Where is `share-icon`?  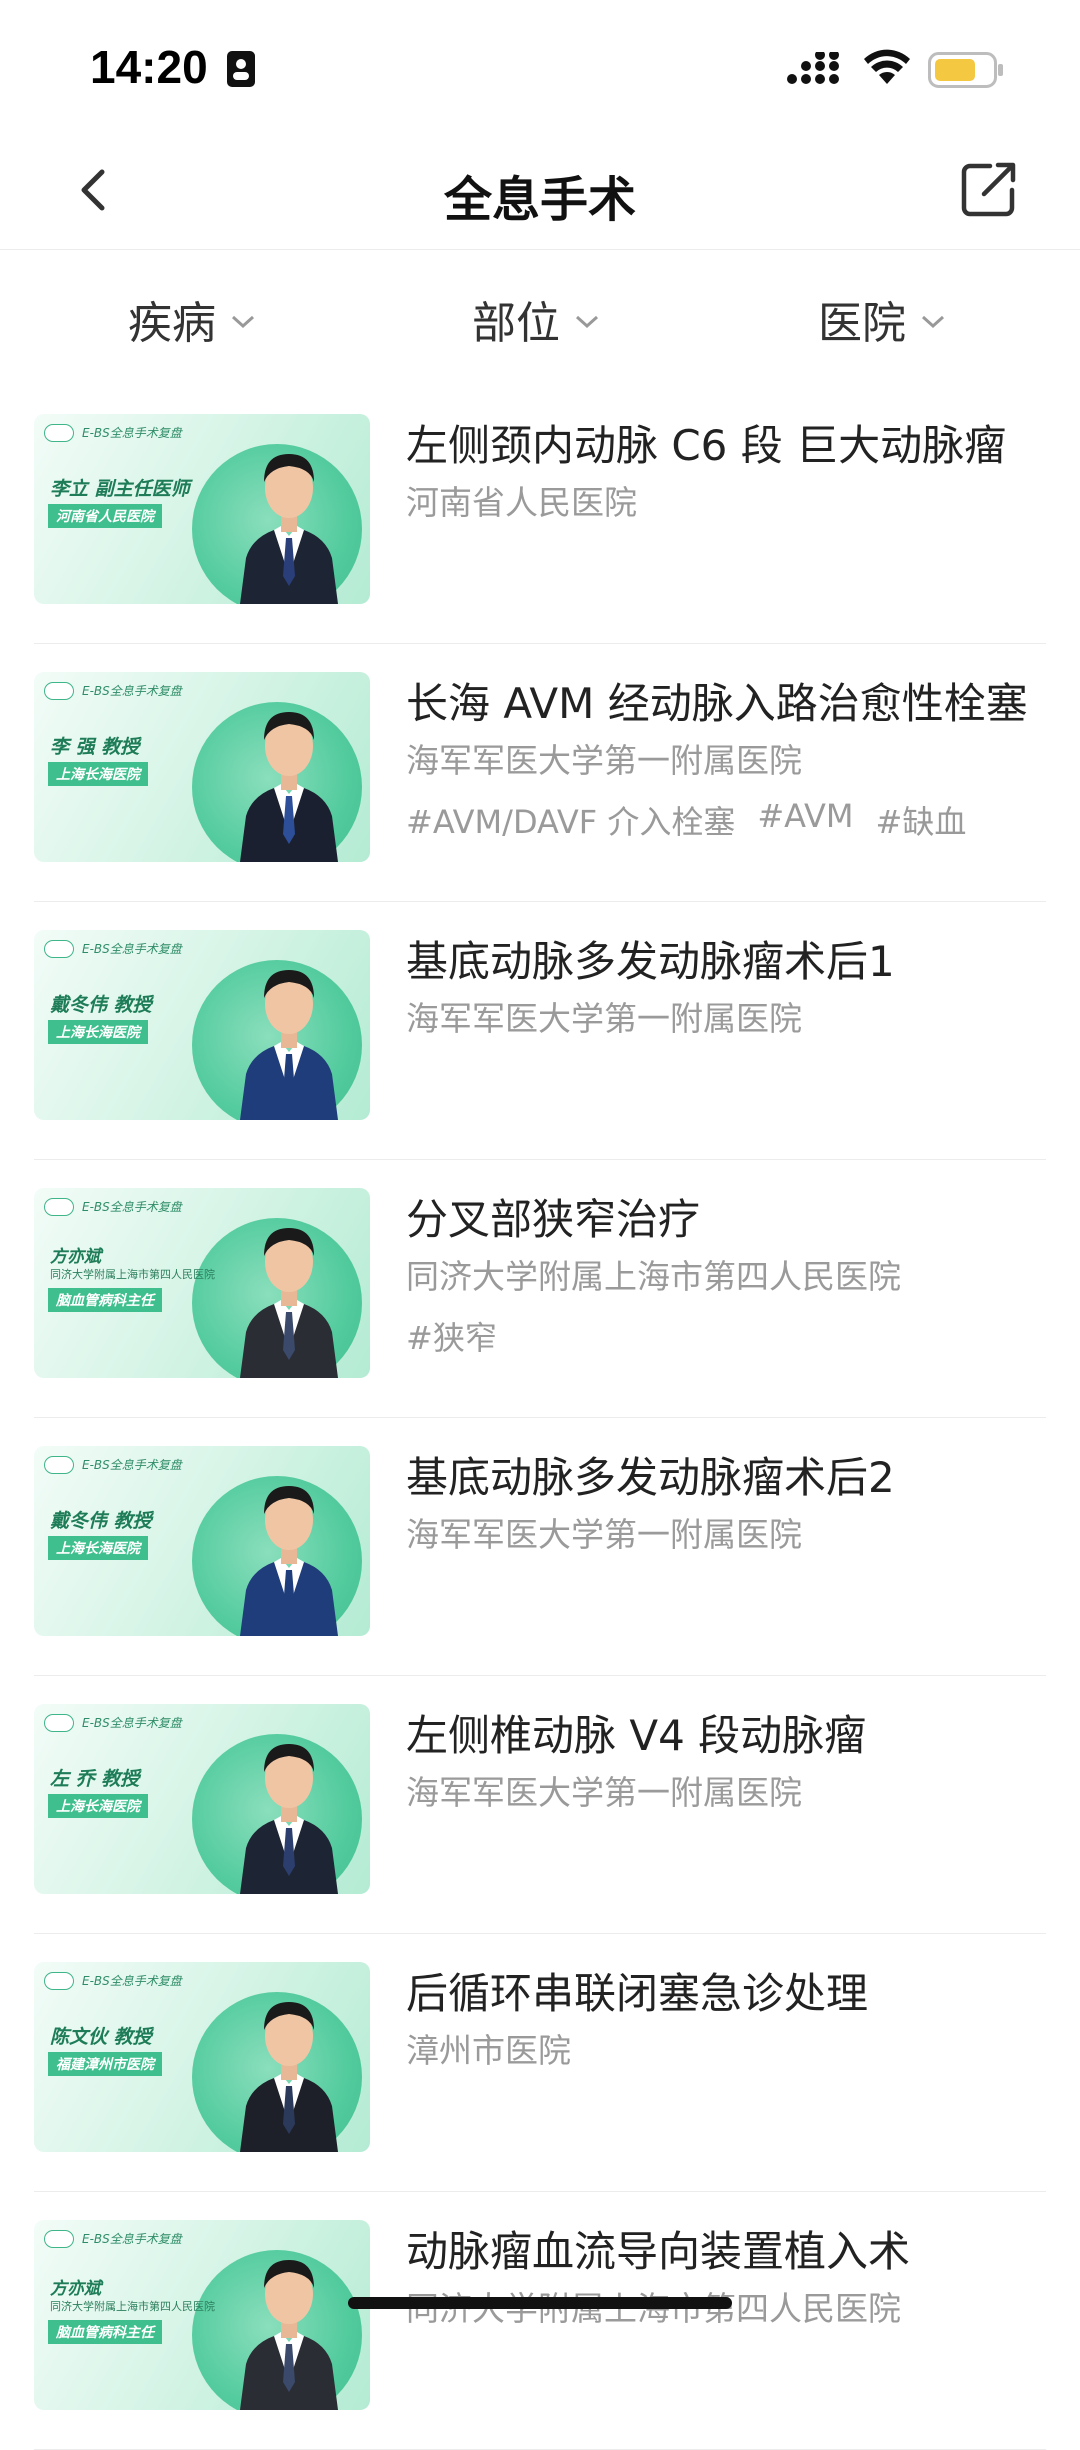
share-icon is located at coordinates (988, 189).